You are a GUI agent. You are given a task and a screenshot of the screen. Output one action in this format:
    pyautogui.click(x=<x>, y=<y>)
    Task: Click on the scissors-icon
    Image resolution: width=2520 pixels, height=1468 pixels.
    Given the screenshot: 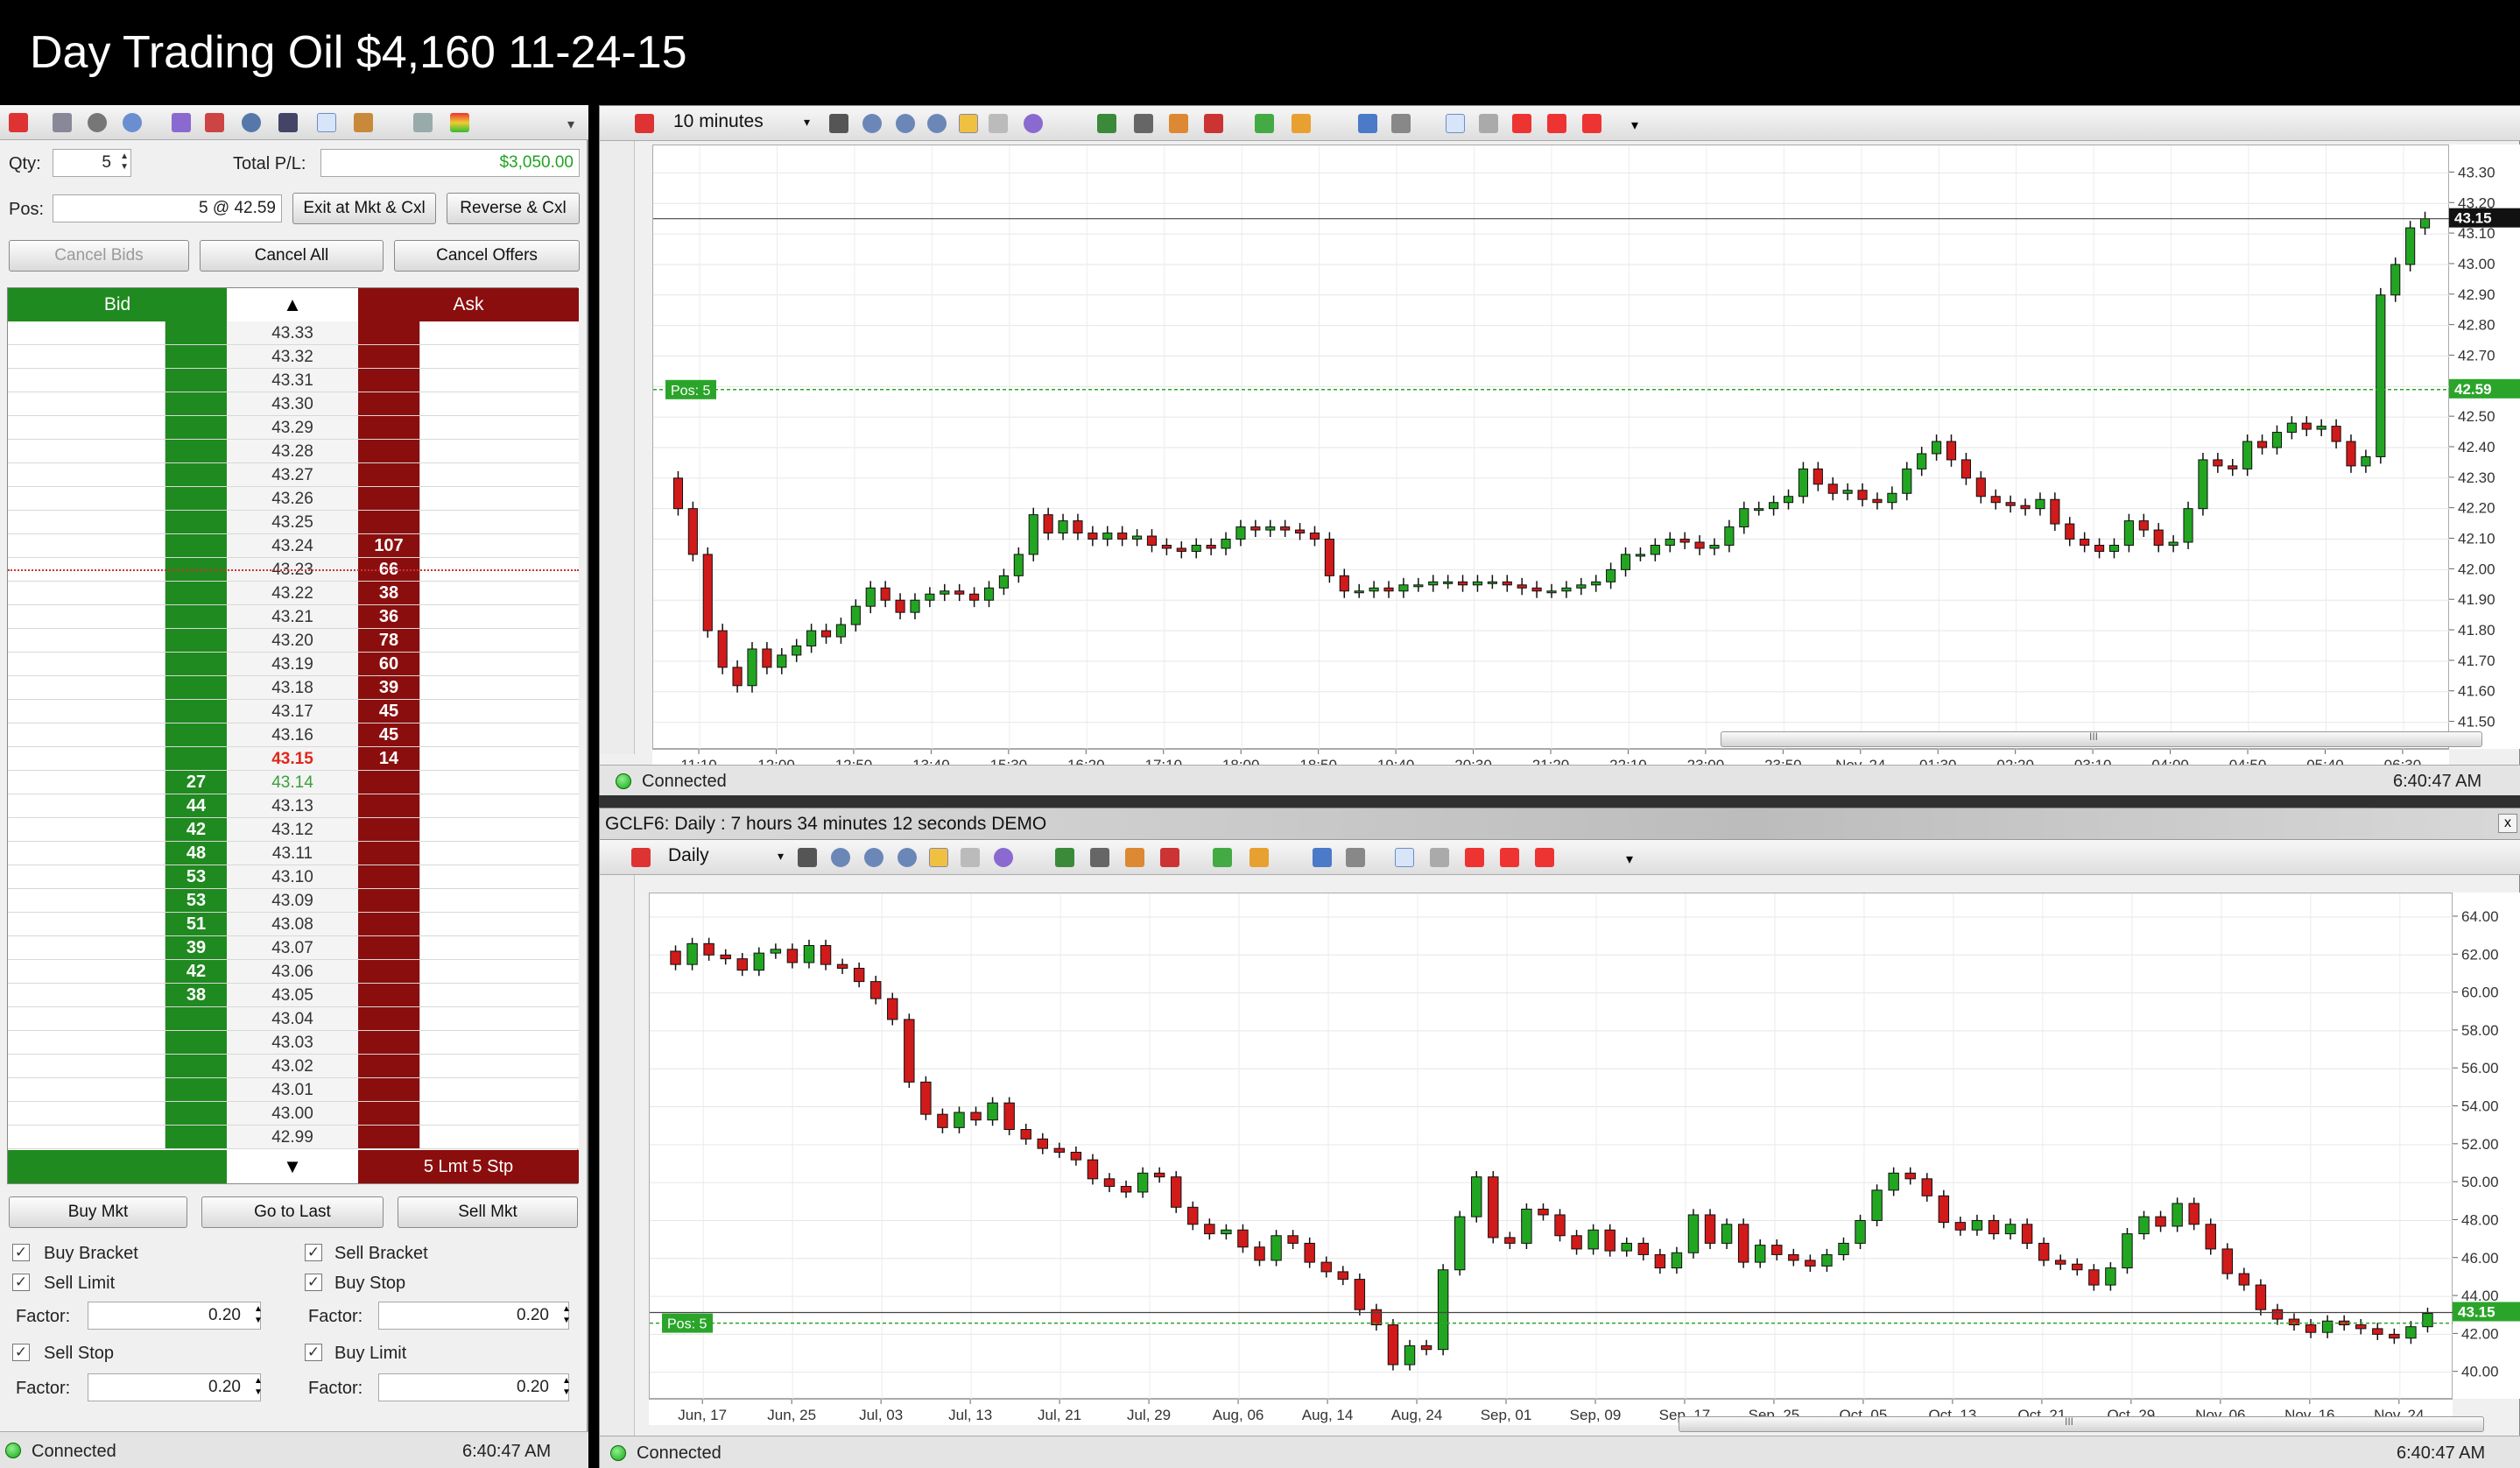 What is the action you would take?
    pyautogui.click(x=1222, y=857)
    